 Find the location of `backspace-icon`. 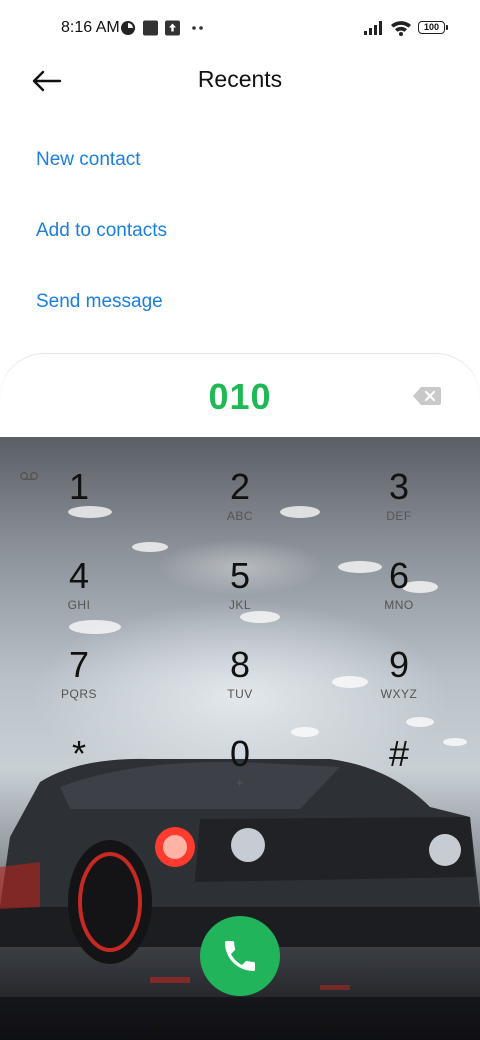

backspace-icon is located at coordinates (427, 396).